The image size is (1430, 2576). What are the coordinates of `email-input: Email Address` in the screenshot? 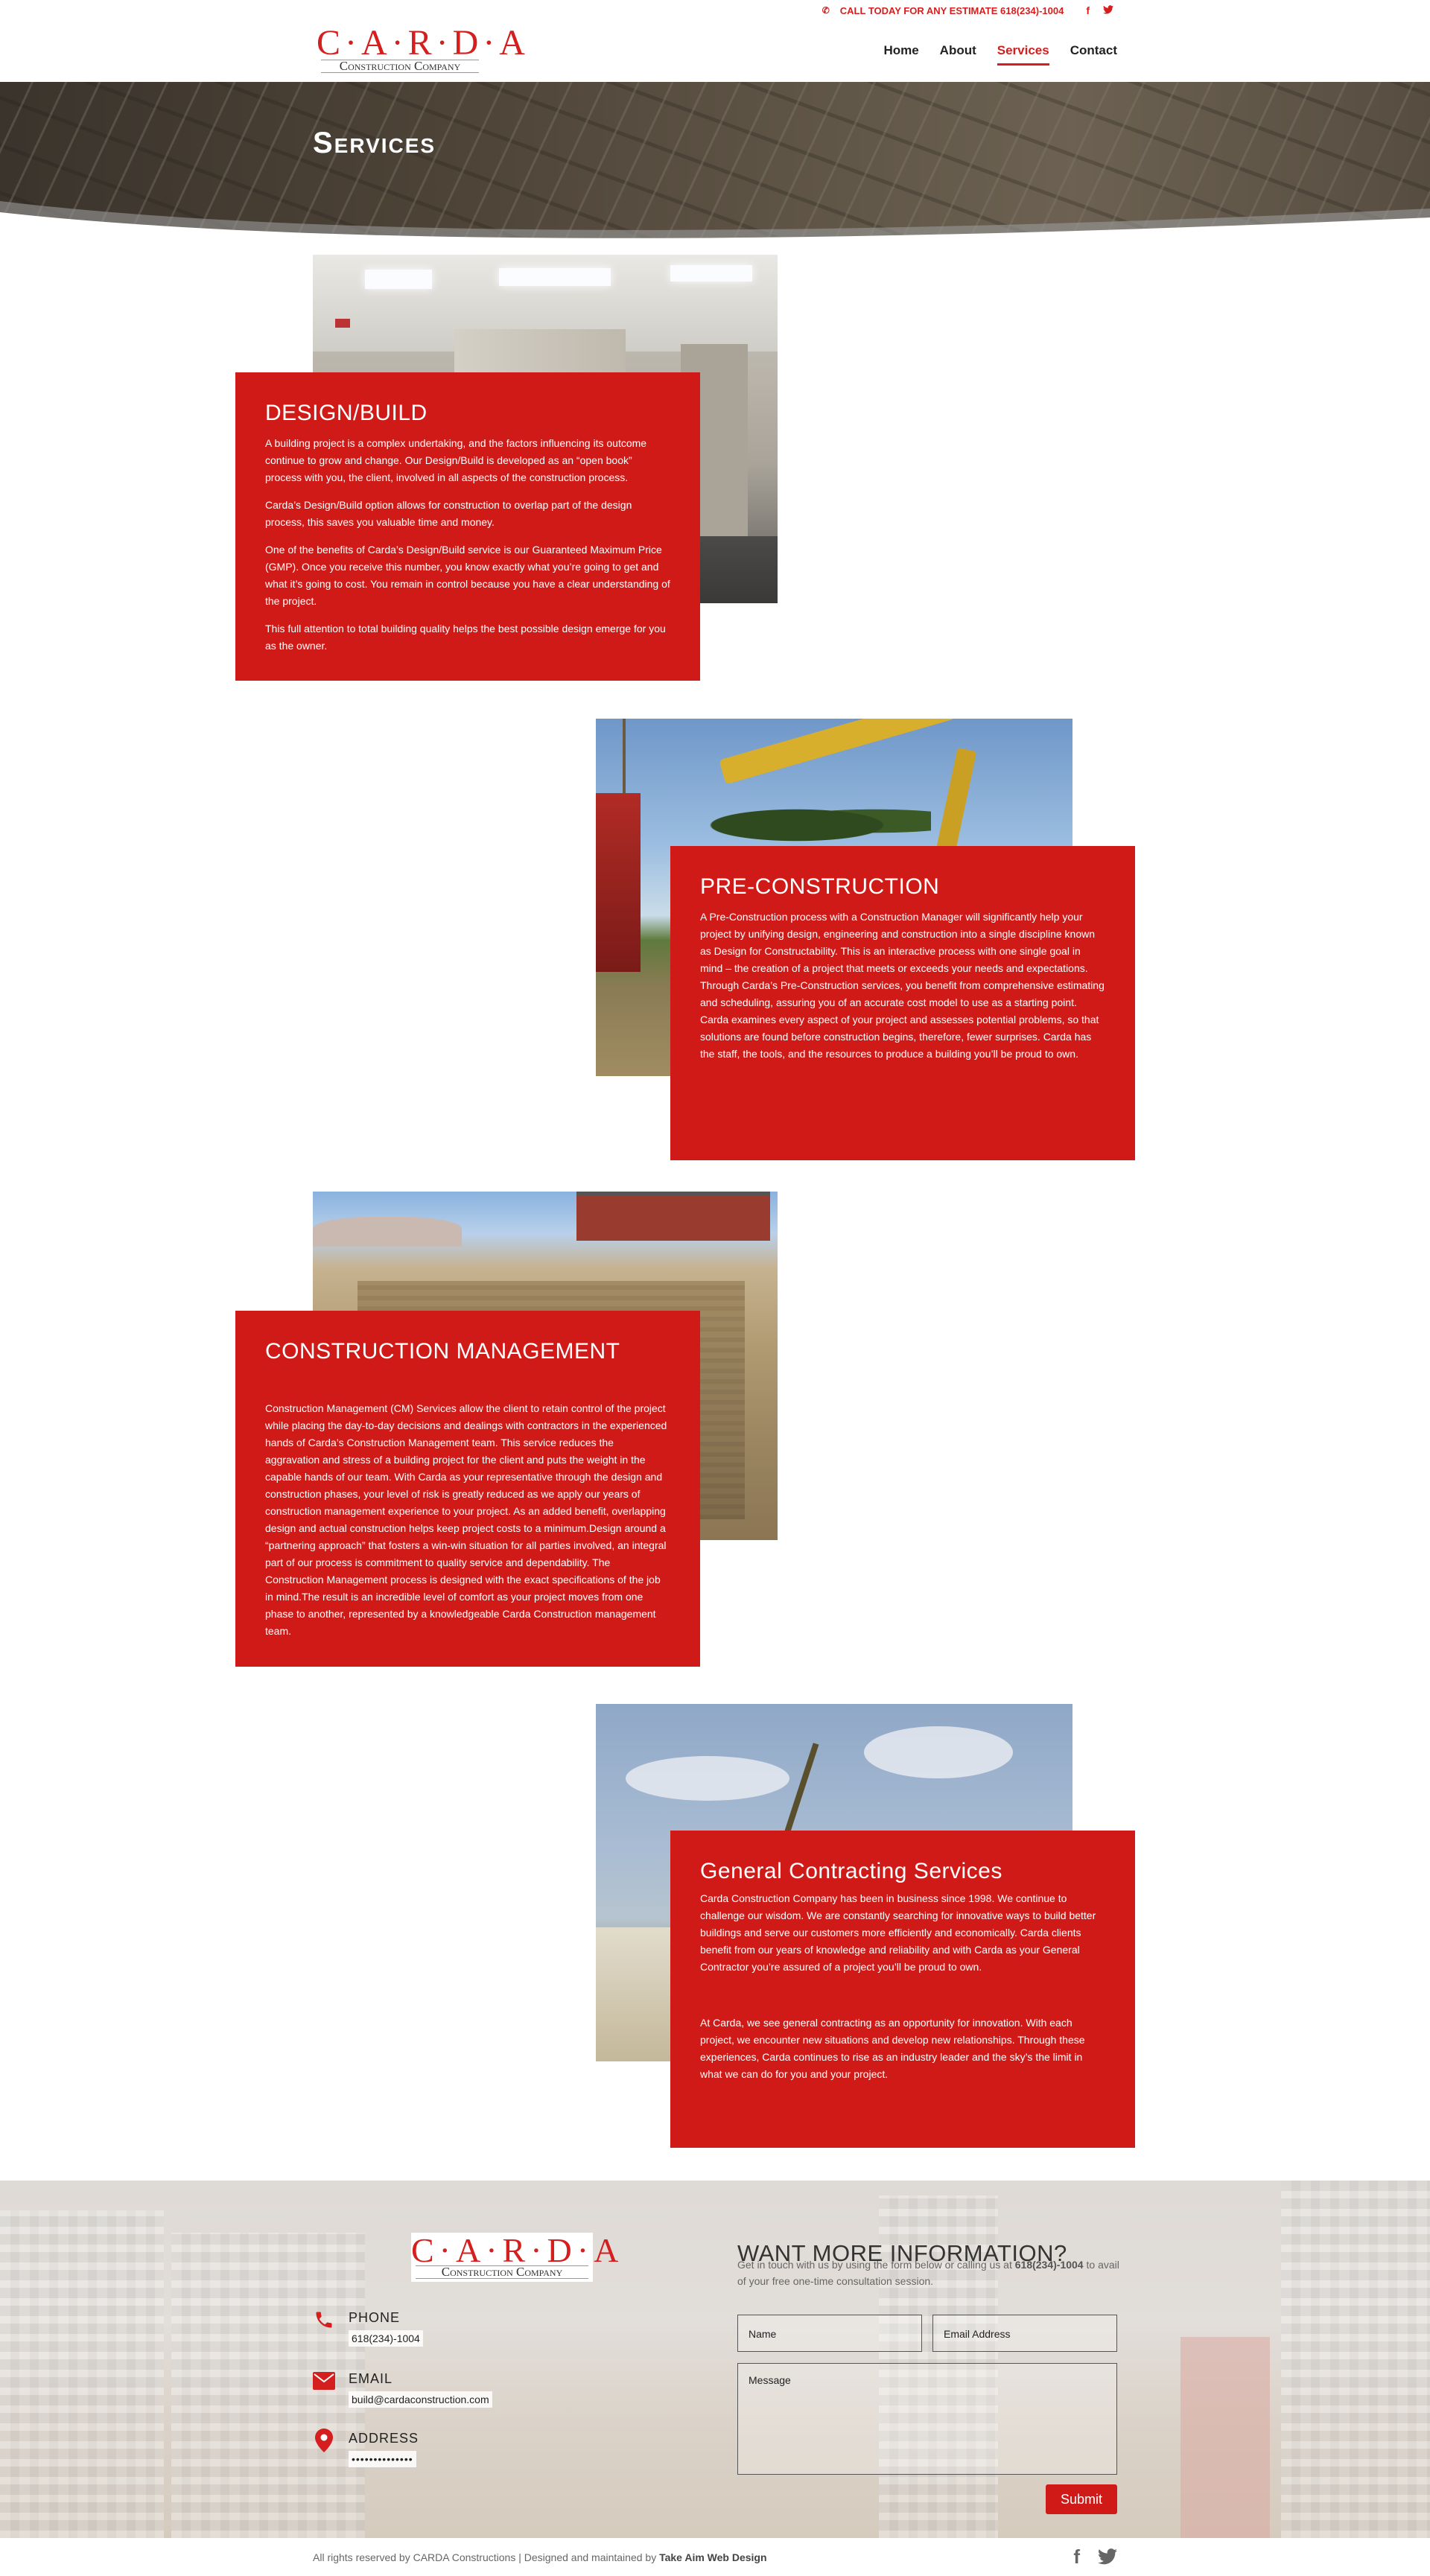 It's located at (1024, 2333).